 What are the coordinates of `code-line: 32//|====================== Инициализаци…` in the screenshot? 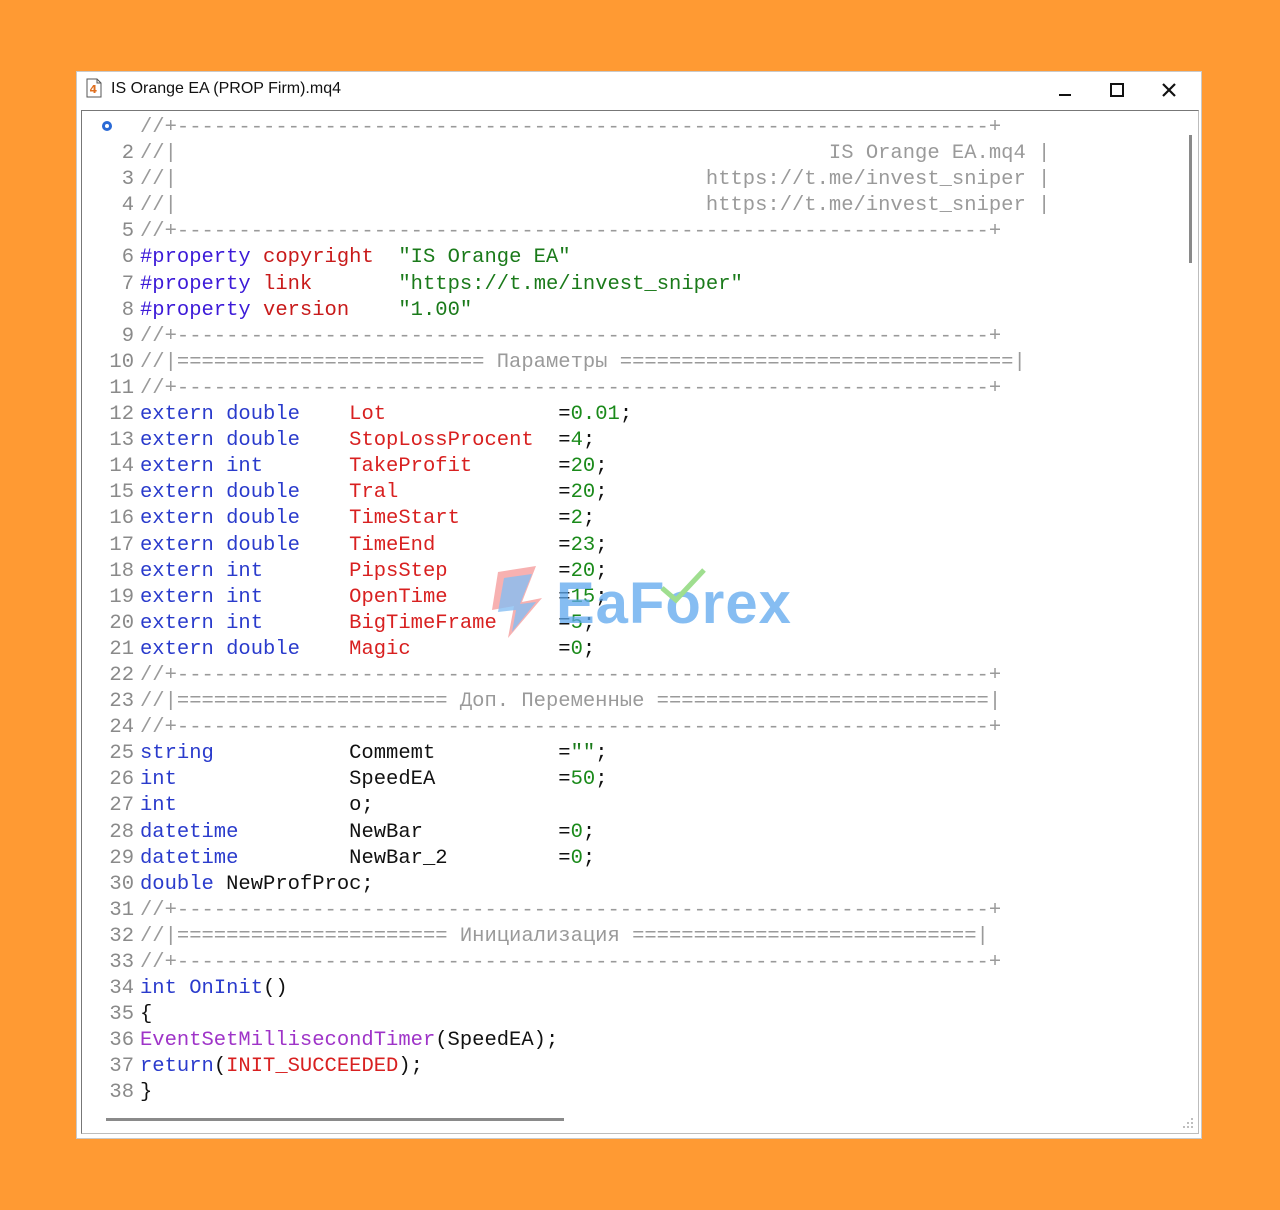 It's located at (628, 937).